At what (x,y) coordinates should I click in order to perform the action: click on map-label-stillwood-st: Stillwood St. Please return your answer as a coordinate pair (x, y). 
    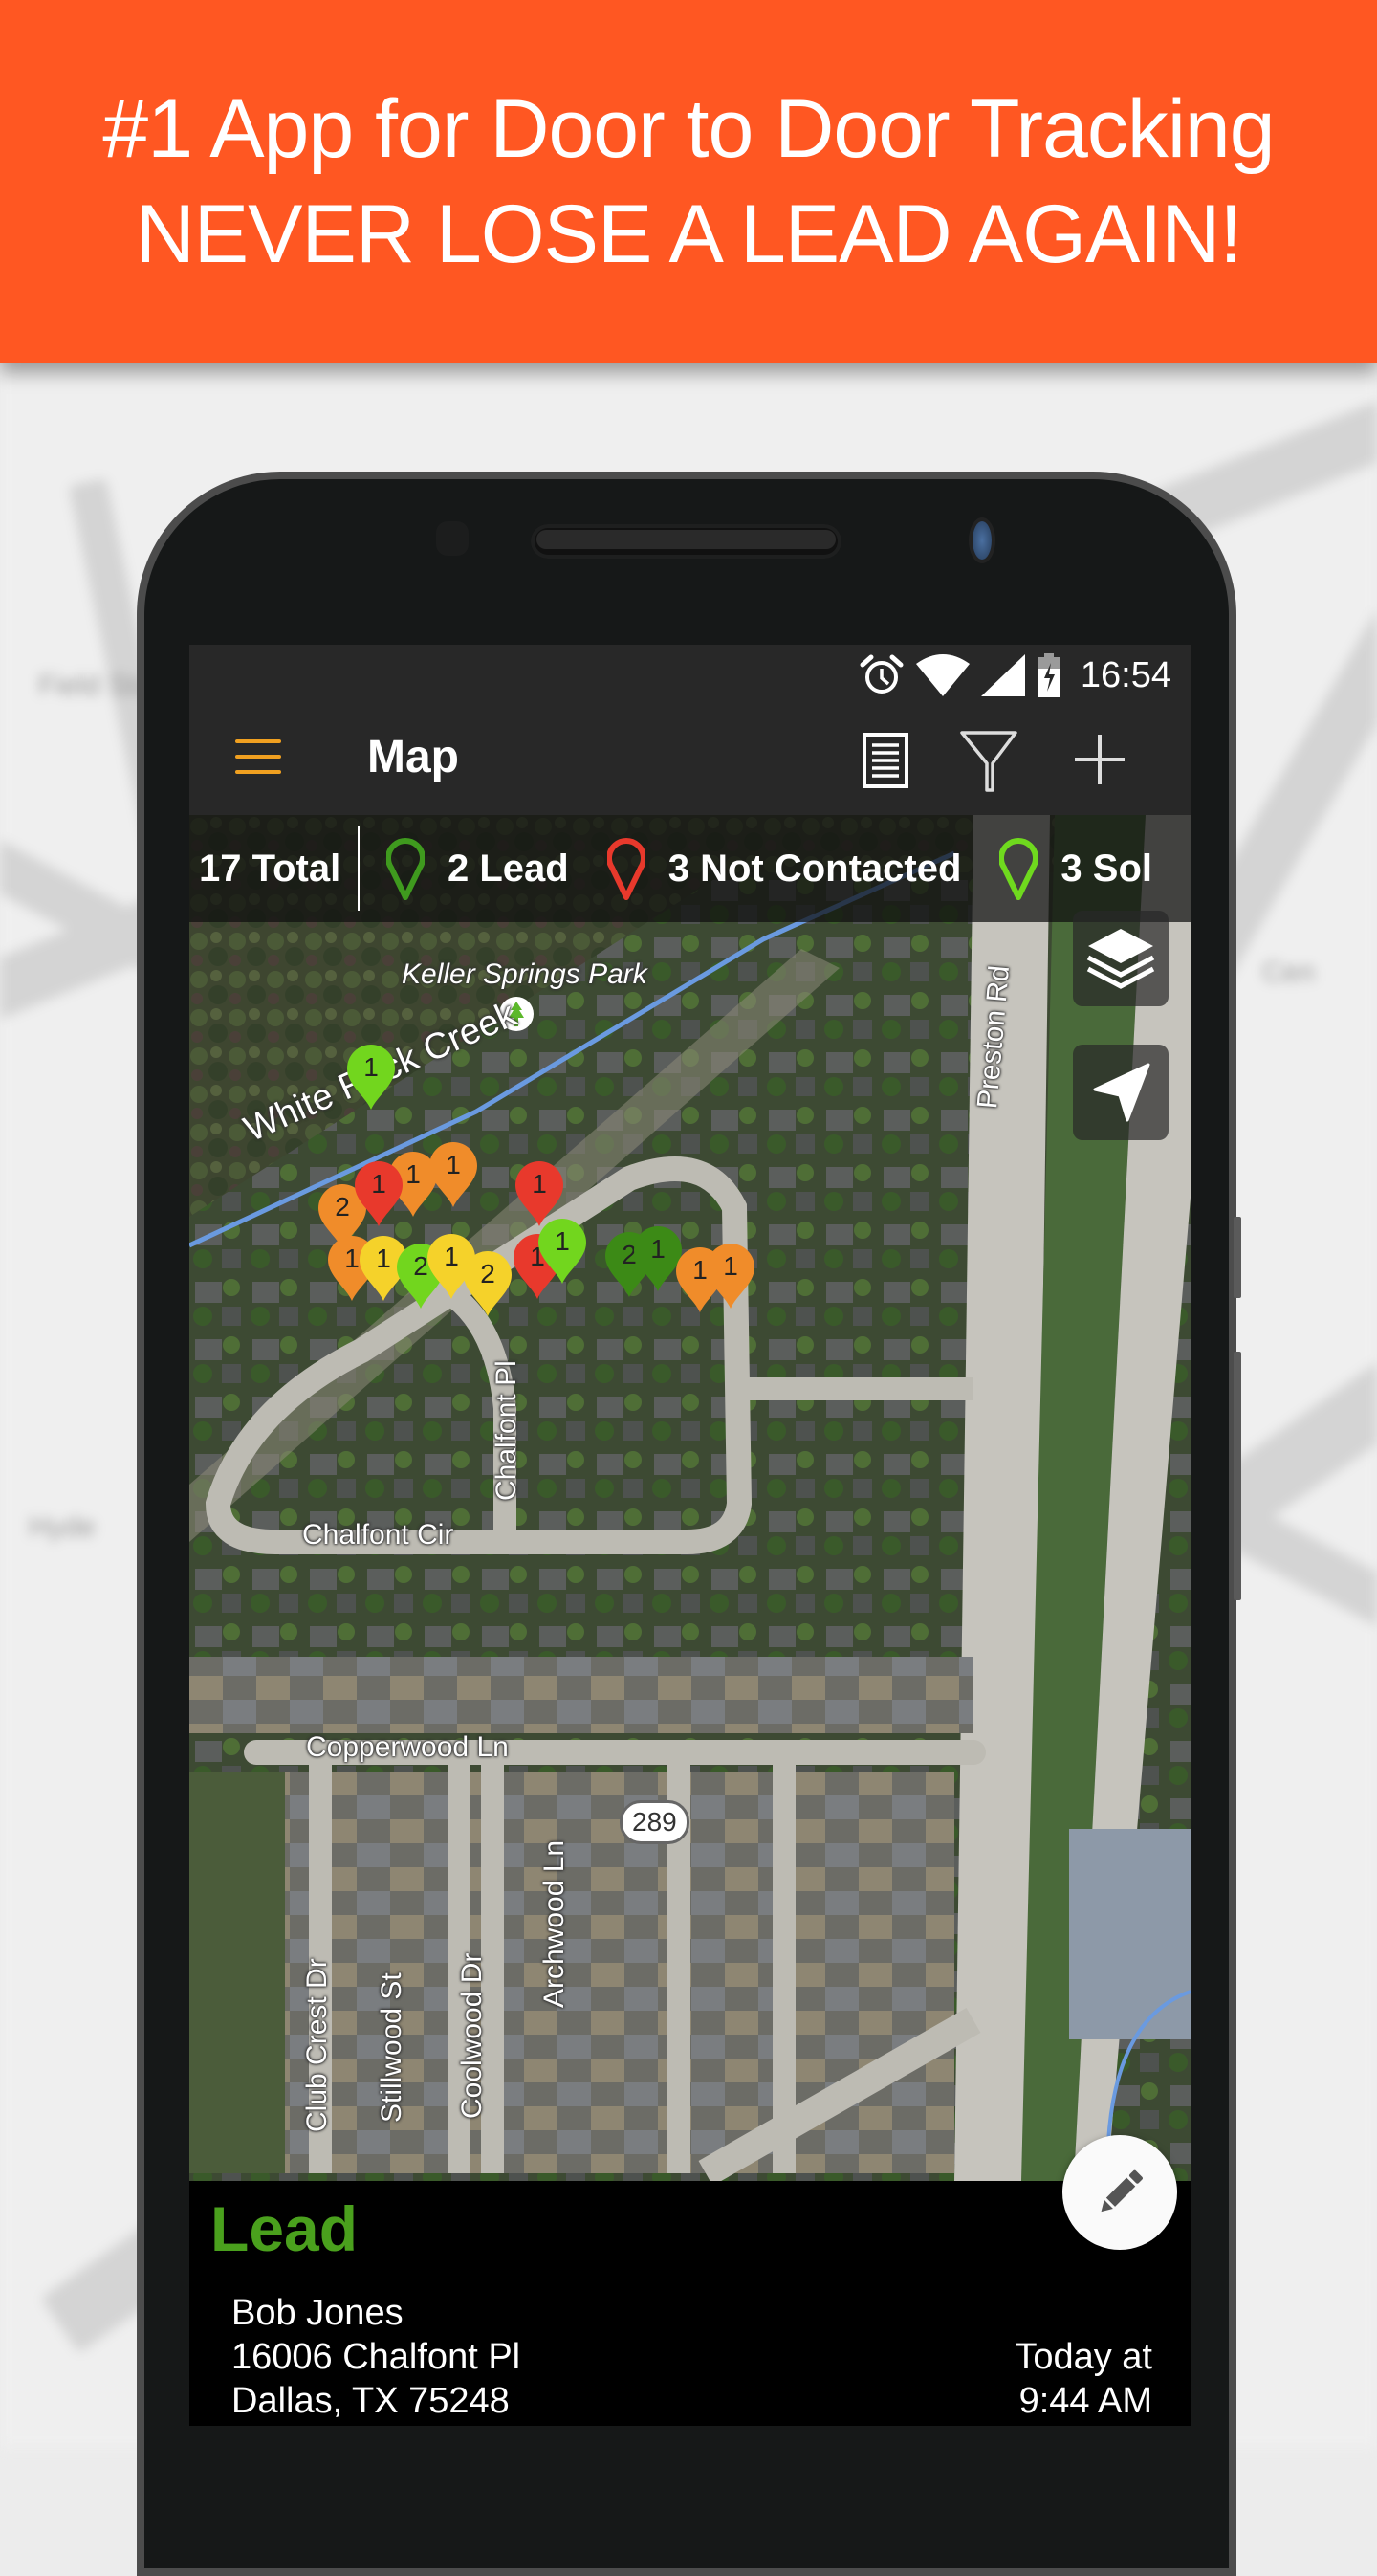
    Looking at the image, I should click on (392, 2047).